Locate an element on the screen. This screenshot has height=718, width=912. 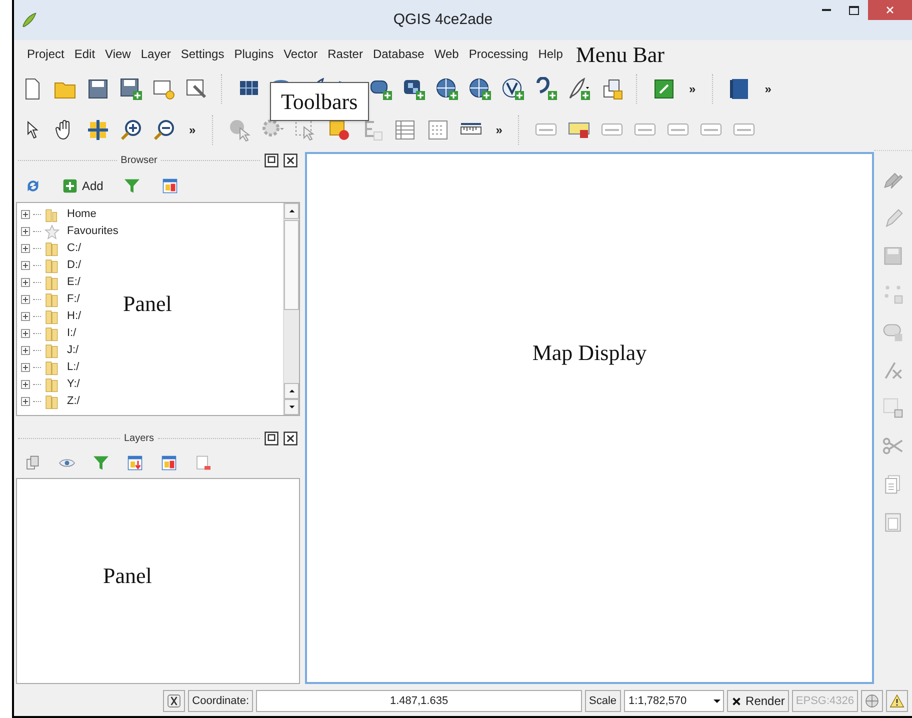
feather-caret-icon is located at coordinates (579, 89).